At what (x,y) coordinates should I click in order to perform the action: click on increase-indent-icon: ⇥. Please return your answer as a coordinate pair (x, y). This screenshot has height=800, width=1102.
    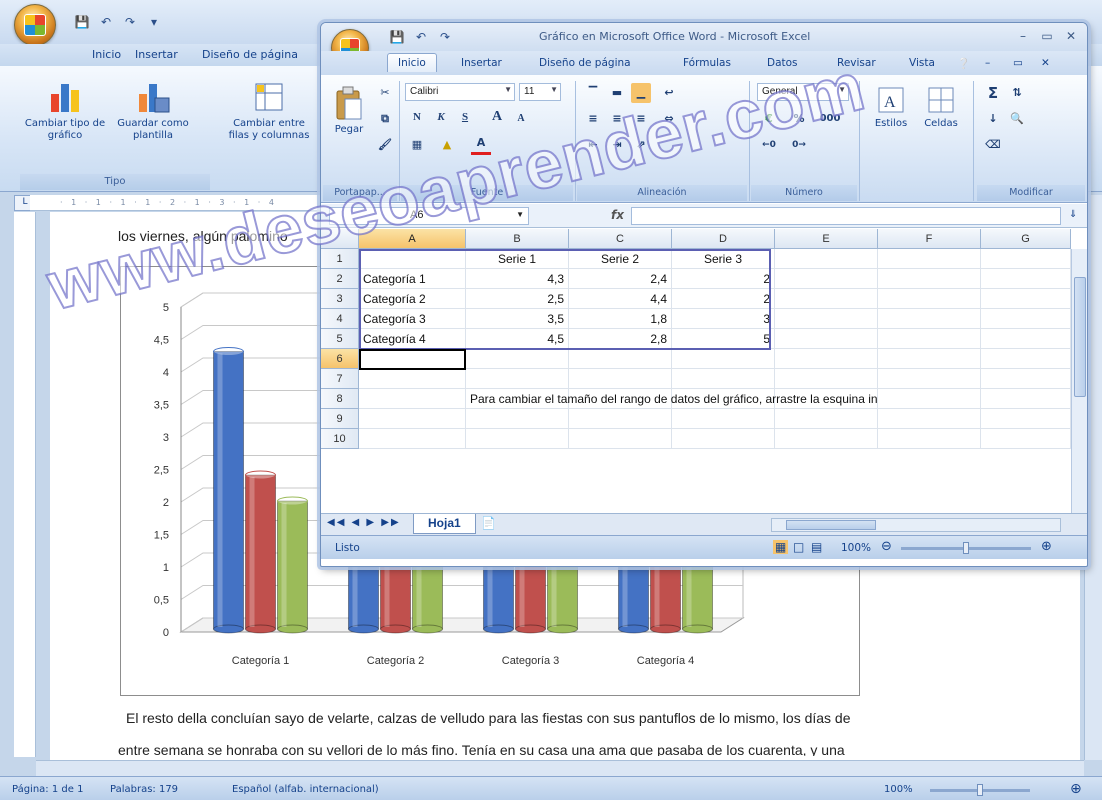
    Looking at the image, I should click on (617, 145).